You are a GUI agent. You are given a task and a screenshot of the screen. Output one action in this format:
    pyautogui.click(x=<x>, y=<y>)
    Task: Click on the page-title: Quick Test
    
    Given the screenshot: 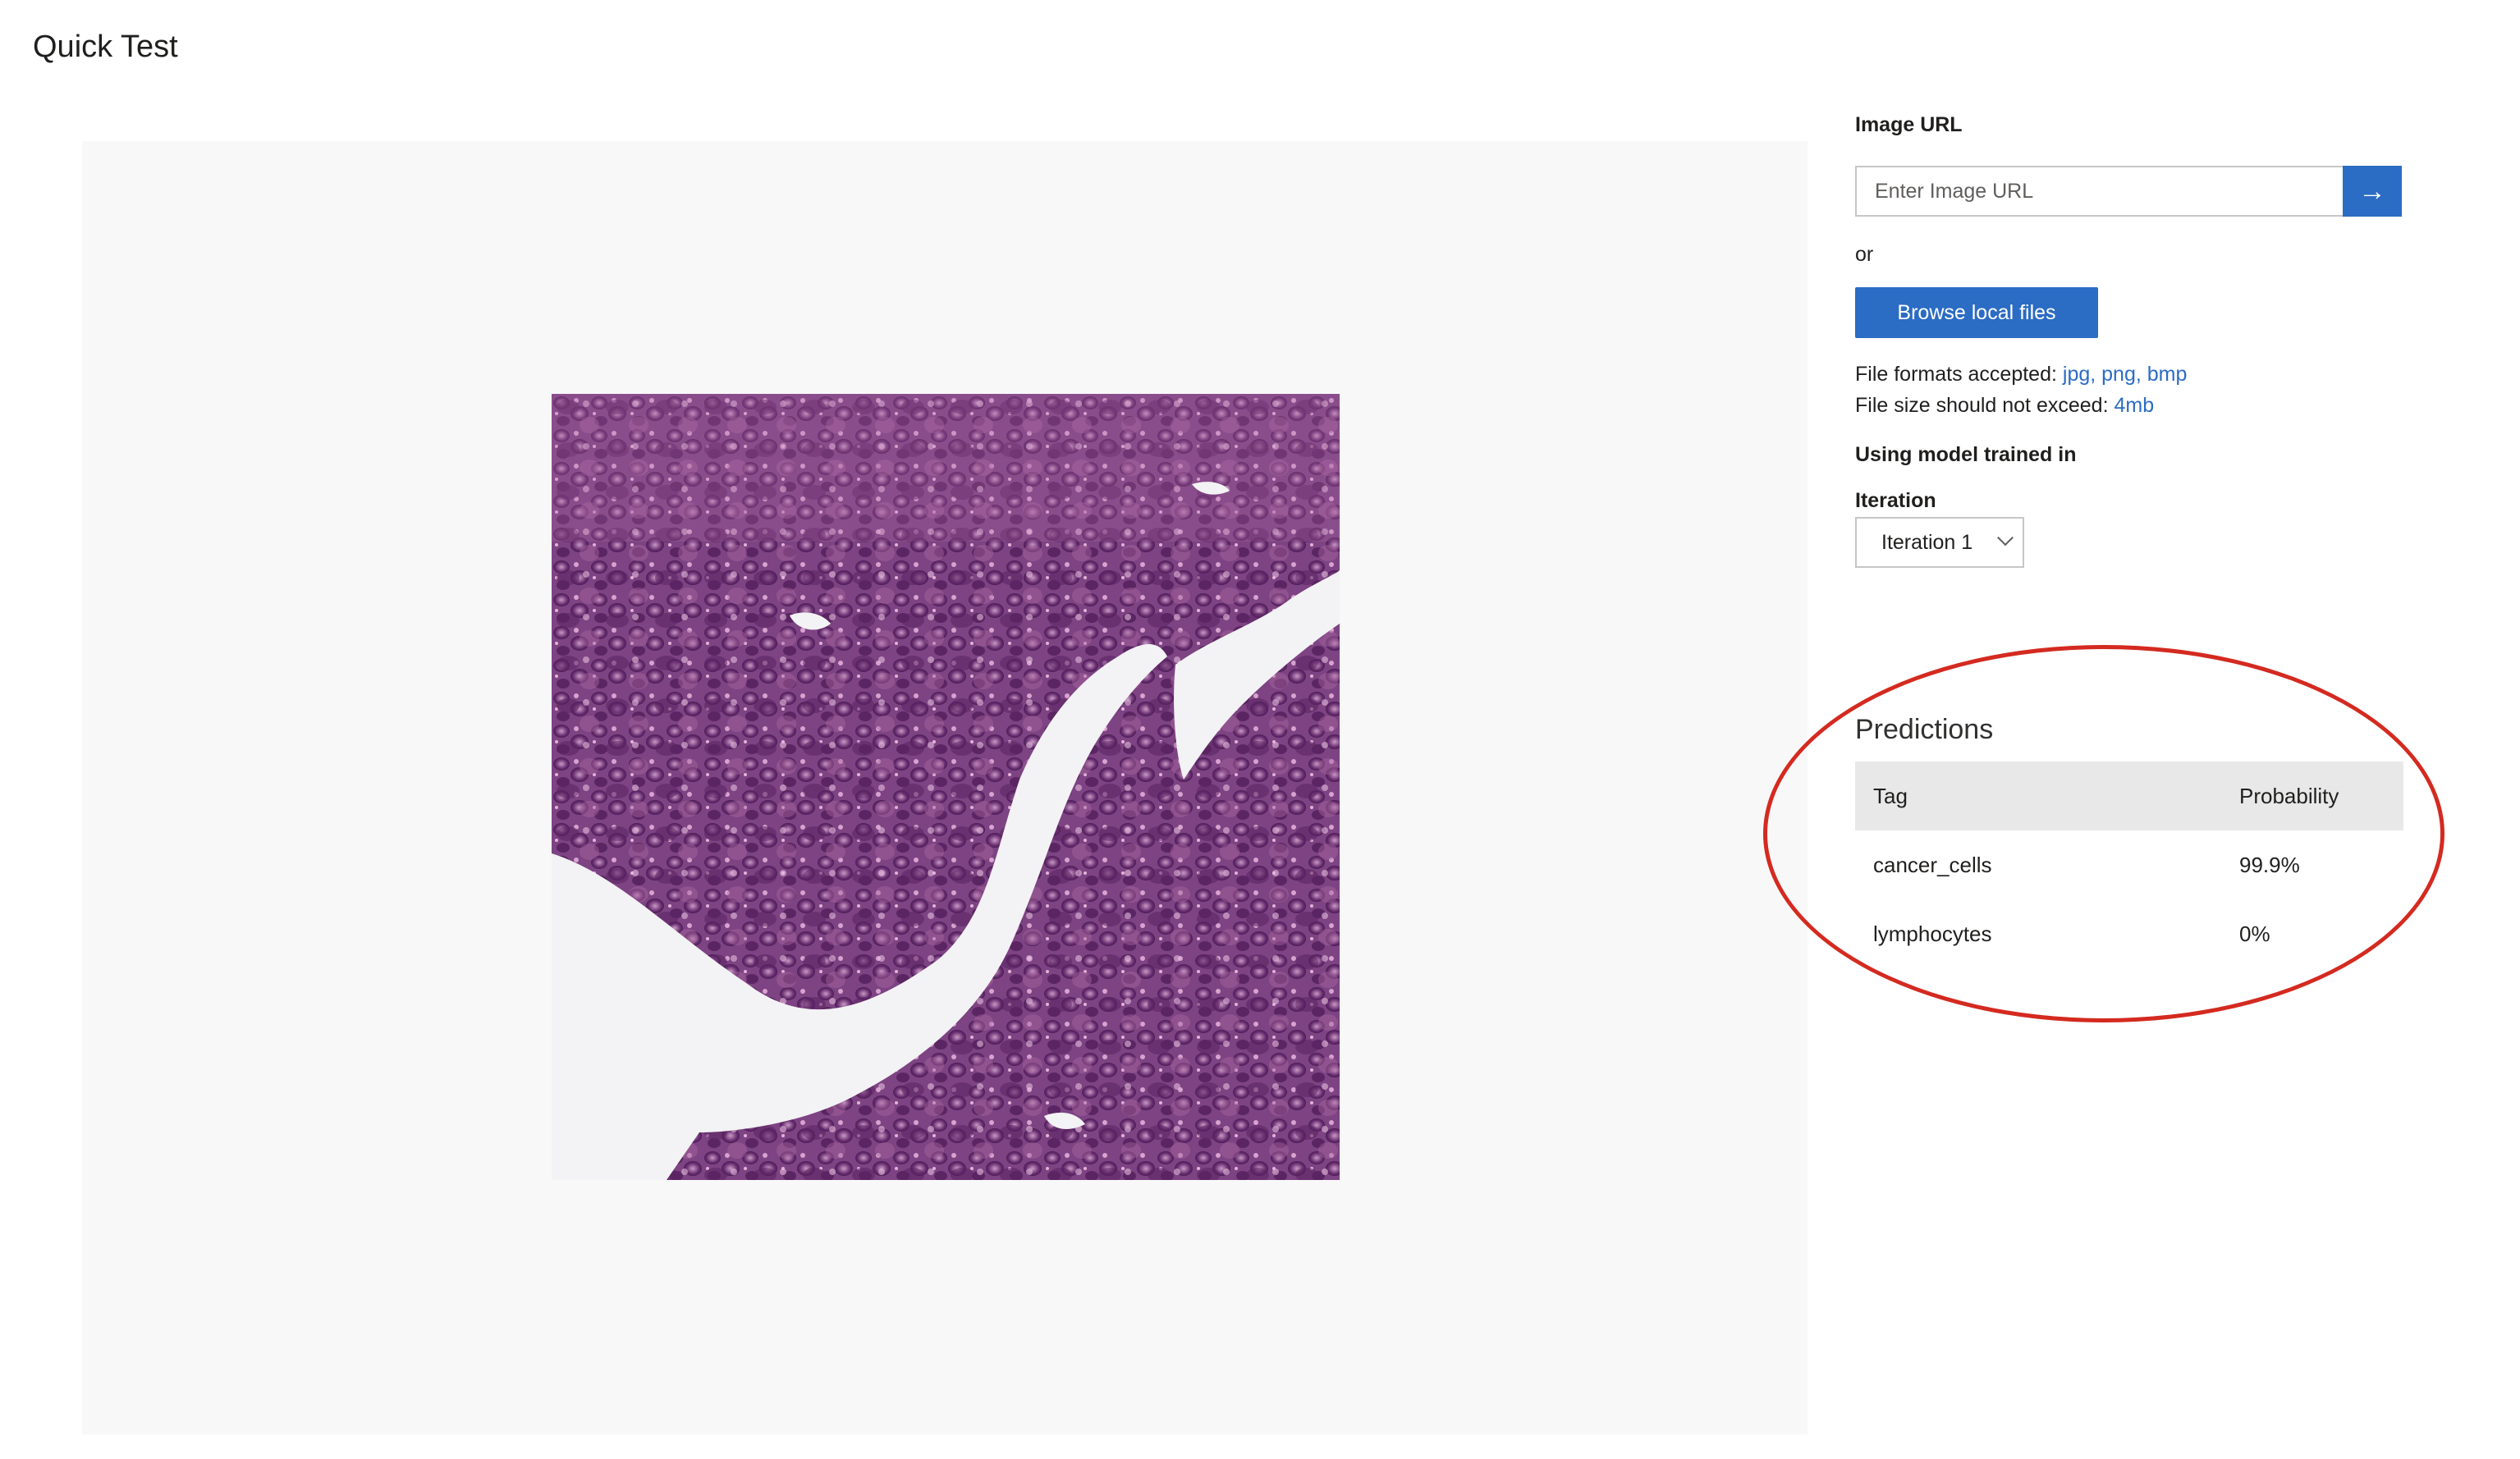 What is the action you would take?
    pyautogui.click(x=105, y=47)
    